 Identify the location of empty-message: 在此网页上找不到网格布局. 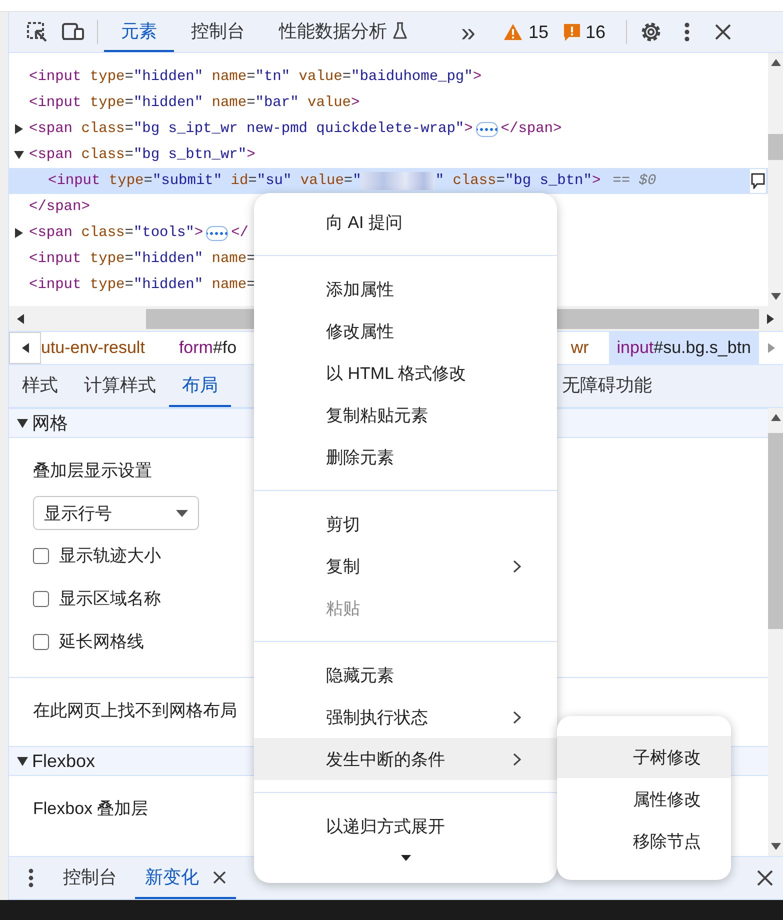
(135, 711).